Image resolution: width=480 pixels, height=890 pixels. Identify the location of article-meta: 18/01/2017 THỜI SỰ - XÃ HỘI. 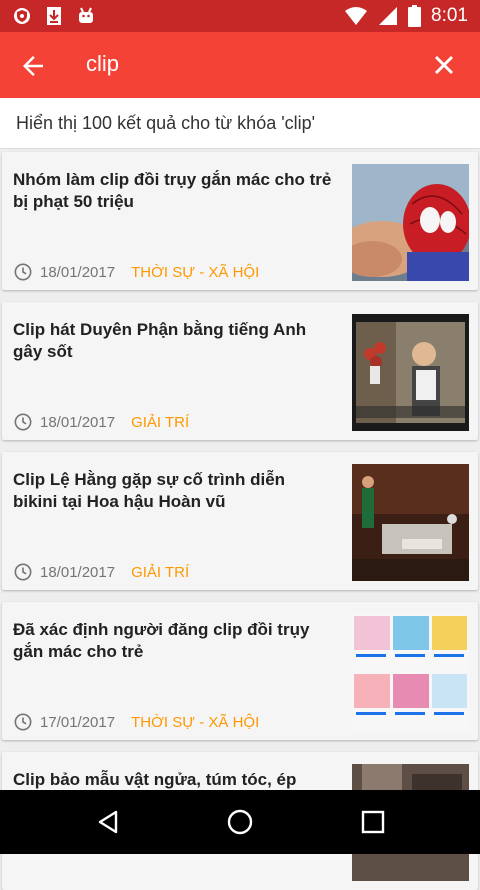
(136, 272).